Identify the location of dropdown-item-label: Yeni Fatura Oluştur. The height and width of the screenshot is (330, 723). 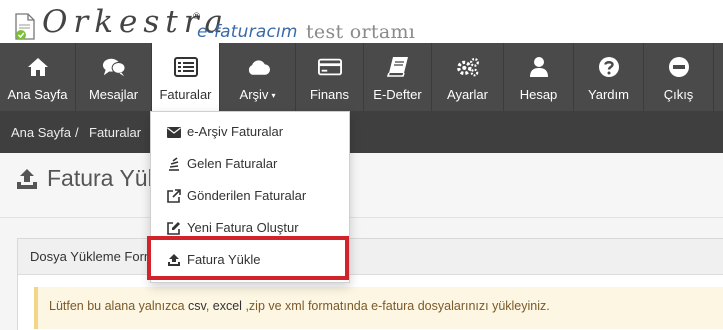
(243, 227).